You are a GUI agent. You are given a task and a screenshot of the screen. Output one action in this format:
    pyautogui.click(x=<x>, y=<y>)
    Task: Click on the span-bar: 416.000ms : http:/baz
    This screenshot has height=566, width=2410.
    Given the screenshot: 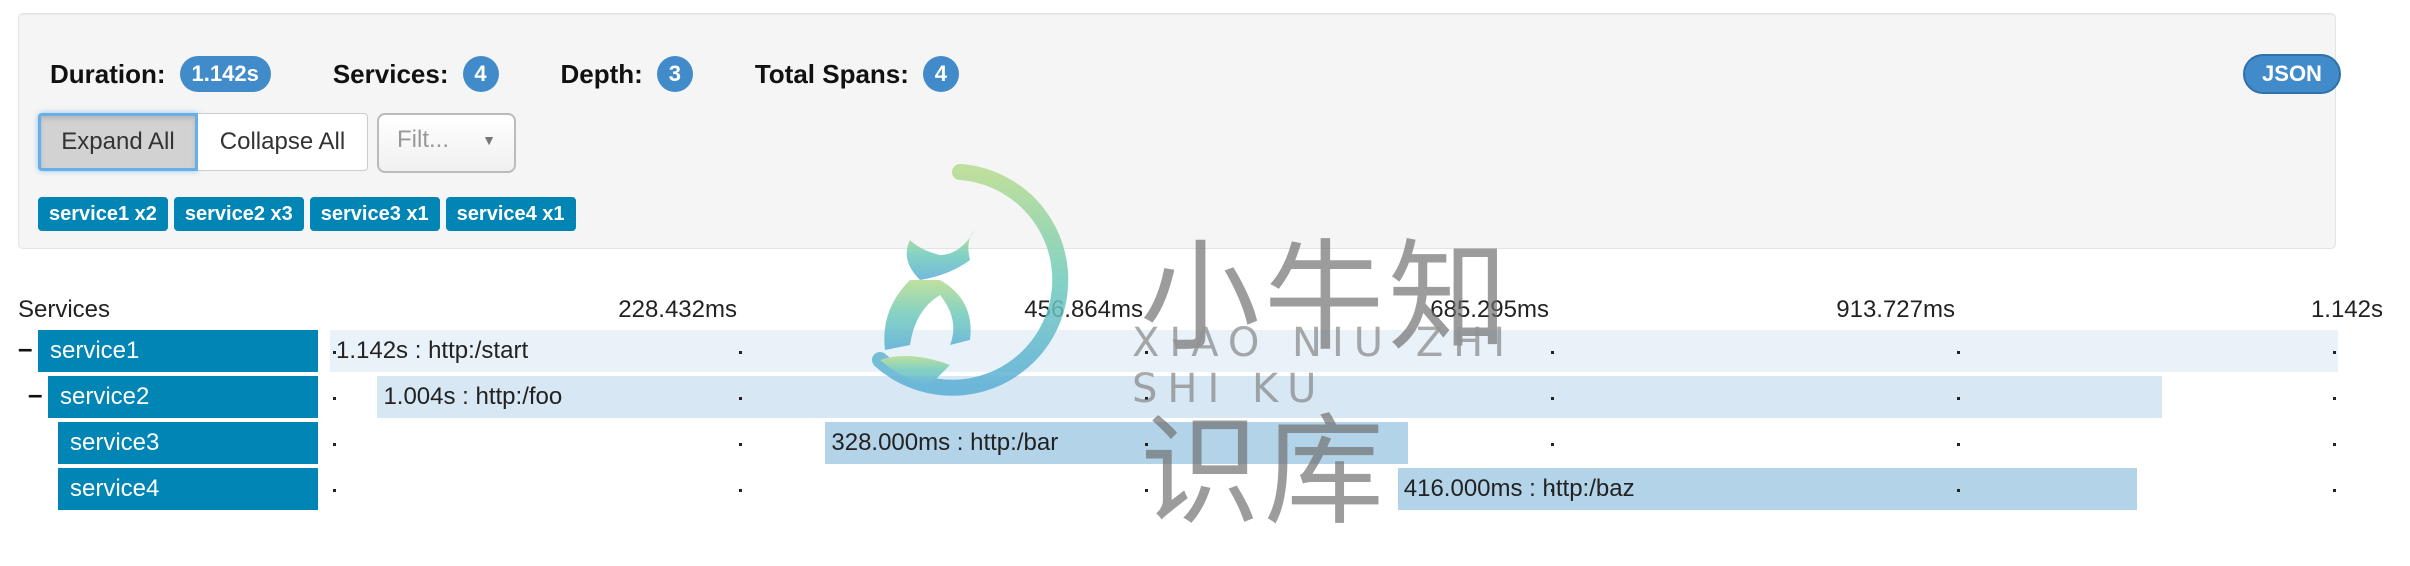 What is the action you would take?
    pyautogui.click(x=1767, y=489)
    